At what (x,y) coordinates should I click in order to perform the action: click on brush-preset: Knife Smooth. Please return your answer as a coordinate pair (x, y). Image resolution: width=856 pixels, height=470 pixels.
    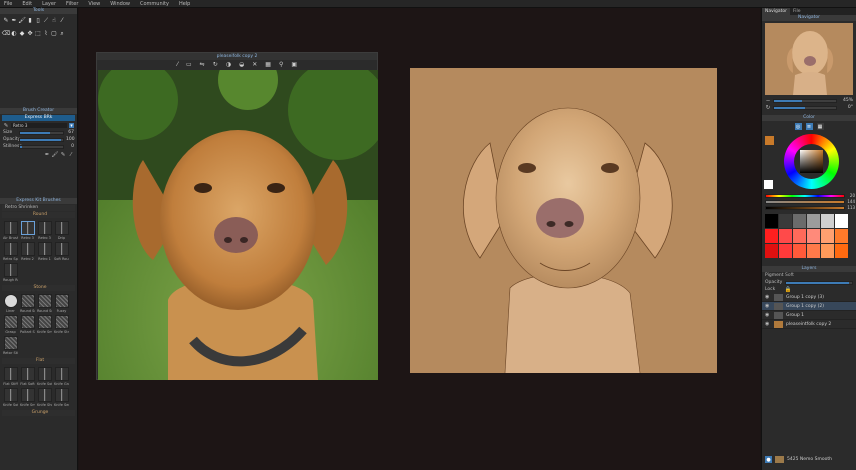
    Looking at the image, I should click on (27, 397).